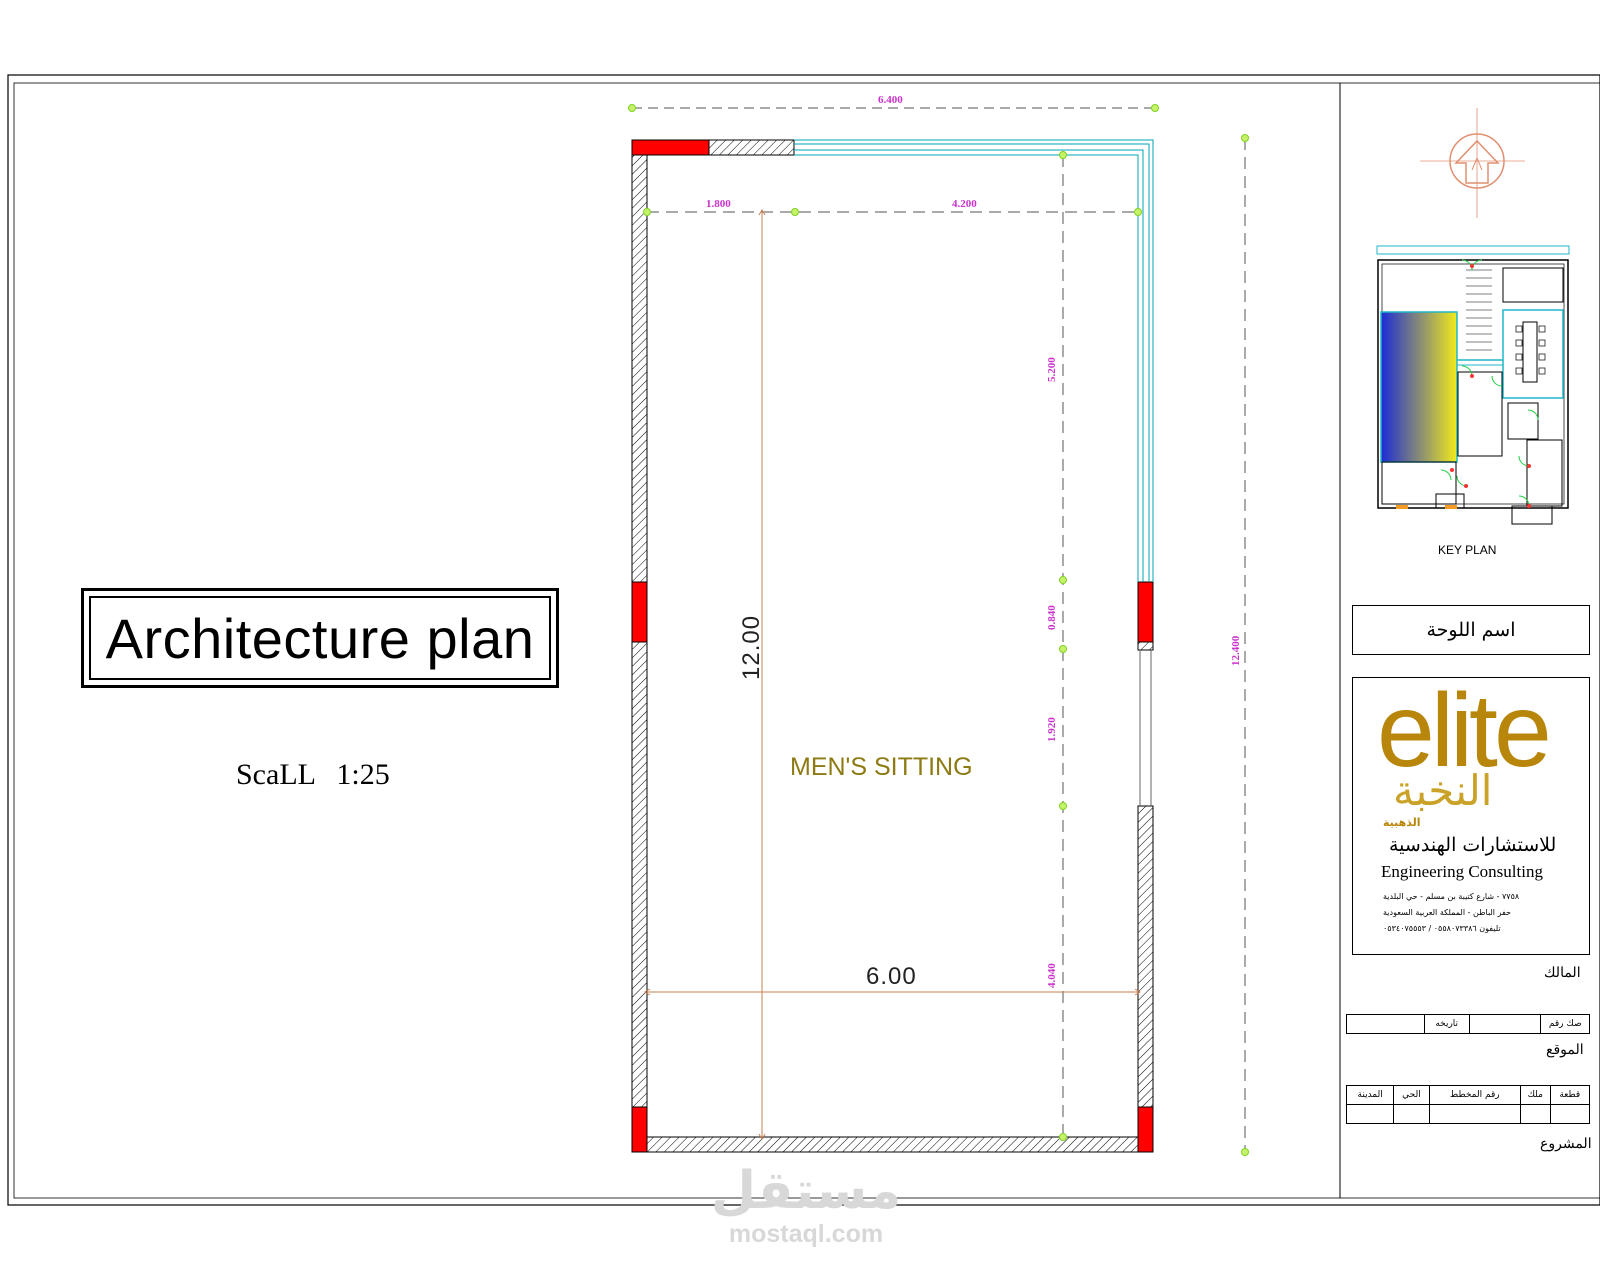 The height and width of the screenshot is (1280, 1600). Describe the element at coordinates (1052, 617) in the screenshot. I see `dim-right-segment-2: 0.840` at that location.